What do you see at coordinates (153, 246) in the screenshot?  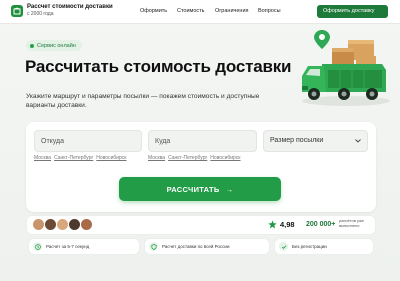 I see `shield-icon` at bounding box center [153, 246].